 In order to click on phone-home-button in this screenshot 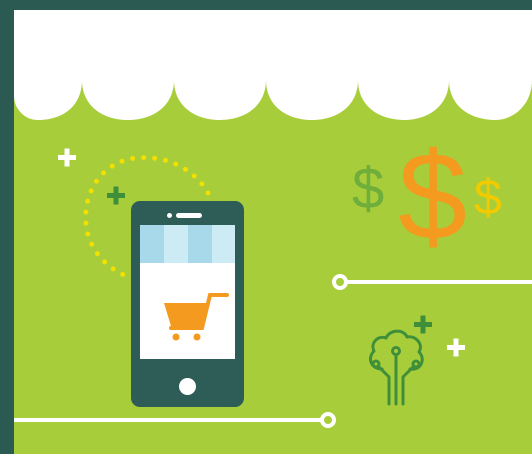, I will do `click(187, 386)`.